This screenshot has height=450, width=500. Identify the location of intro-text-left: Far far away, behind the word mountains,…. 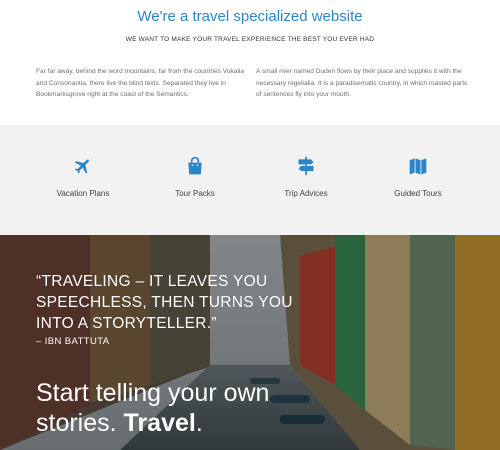
(140, 83).